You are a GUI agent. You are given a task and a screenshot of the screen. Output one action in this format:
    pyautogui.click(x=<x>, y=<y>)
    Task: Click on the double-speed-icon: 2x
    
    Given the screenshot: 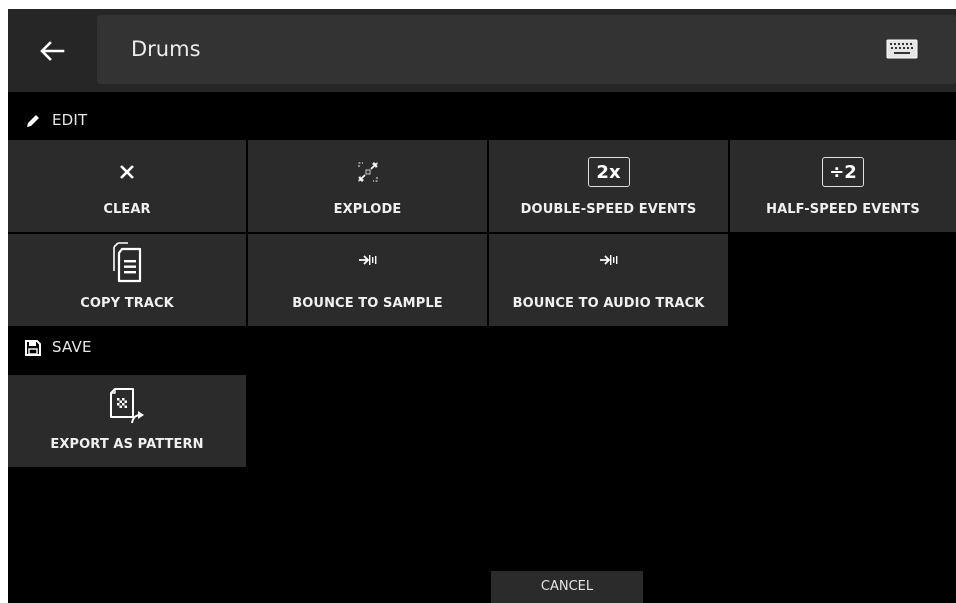 What is the action you would take?
    pyautogui.click(x=608, y=172)
    